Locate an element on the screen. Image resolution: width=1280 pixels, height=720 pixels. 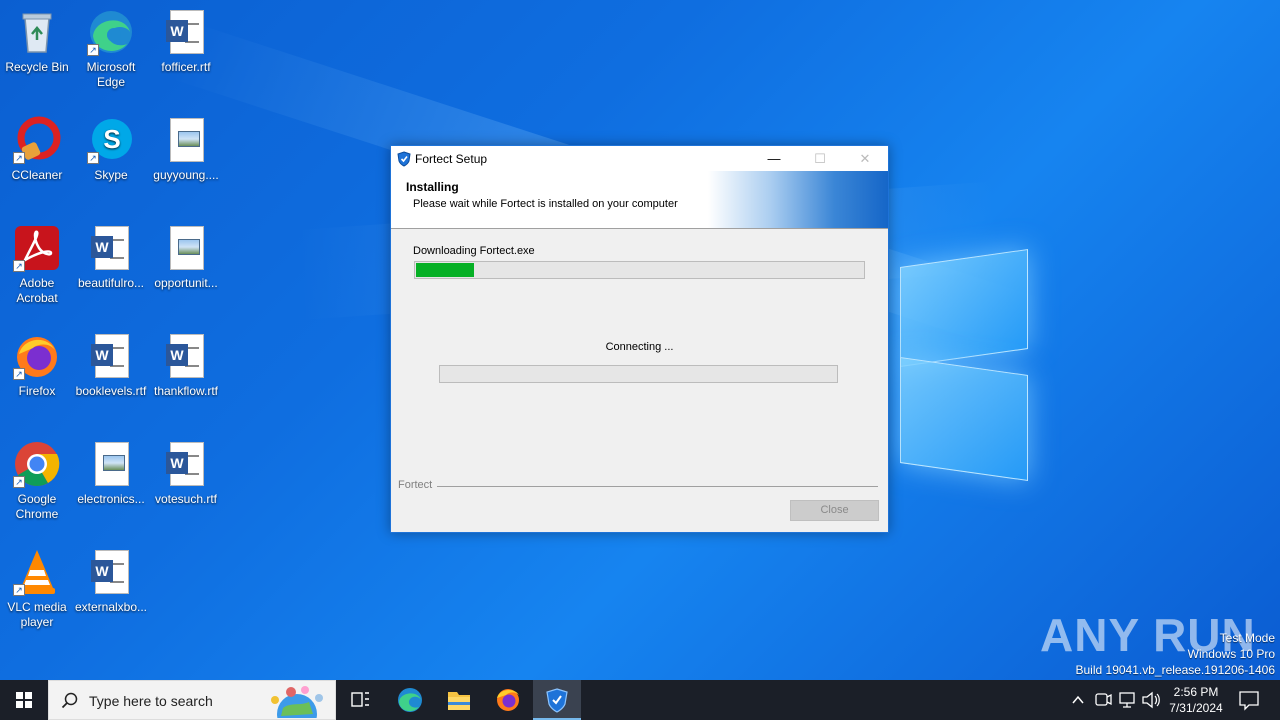
clock-date: 7/31/2024 is located at coordinates (1196, 708).